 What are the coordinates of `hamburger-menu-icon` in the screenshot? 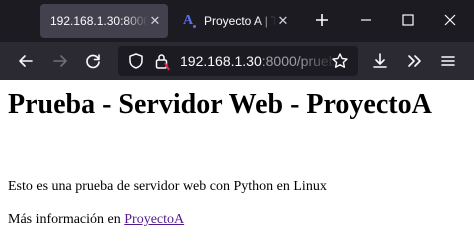 It's located at (448, 61).